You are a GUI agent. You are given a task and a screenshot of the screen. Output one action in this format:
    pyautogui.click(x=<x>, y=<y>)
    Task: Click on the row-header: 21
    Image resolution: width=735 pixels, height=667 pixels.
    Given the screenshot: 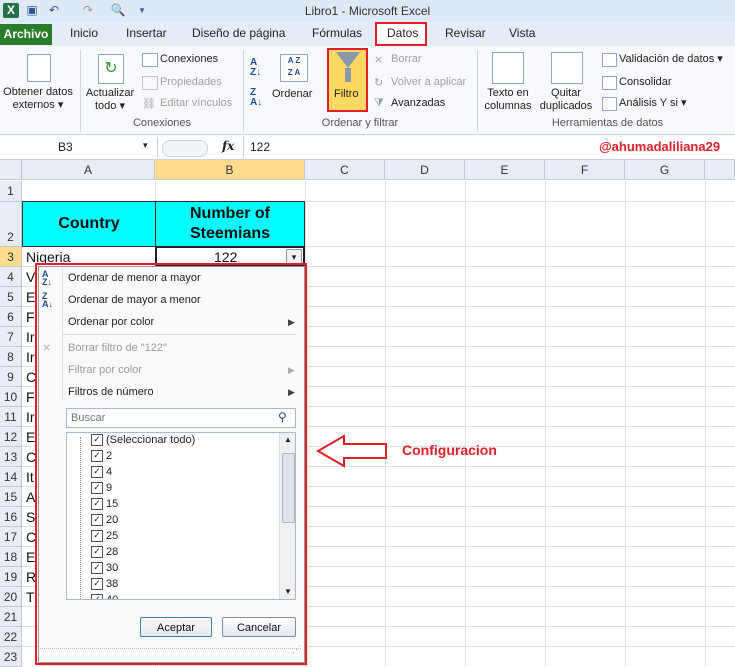 What is the action you would take?
    pyautogui.click(x=11, y=617)
    